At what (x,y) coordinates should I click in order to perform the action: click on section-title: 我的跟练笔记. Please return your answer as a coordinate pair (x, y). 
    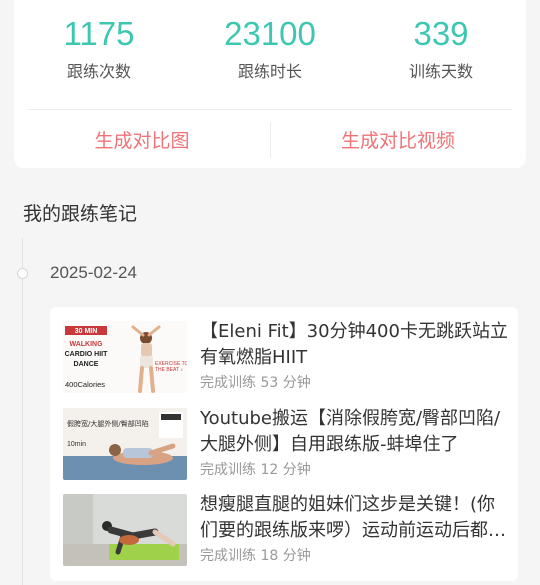
    Looking at the image, I should click on (80, 214).